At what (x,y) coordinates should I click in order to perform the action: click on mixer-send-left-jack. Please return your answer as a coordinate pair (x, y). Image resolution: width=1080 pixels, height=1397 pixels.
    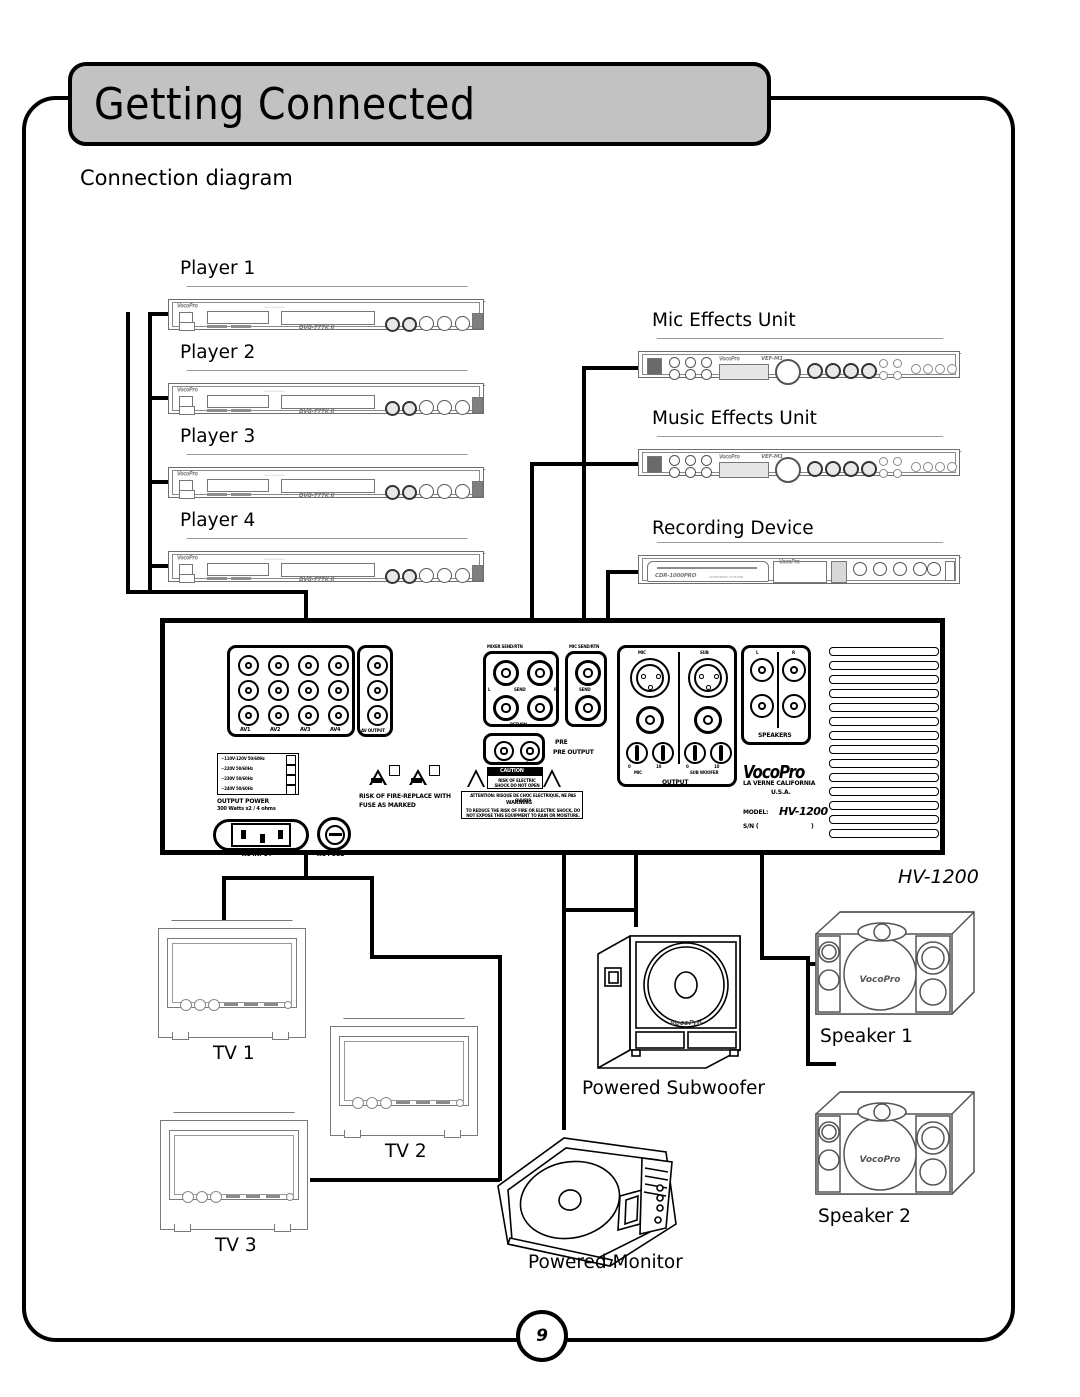
    Looking at the image, I should click on (506, 673).